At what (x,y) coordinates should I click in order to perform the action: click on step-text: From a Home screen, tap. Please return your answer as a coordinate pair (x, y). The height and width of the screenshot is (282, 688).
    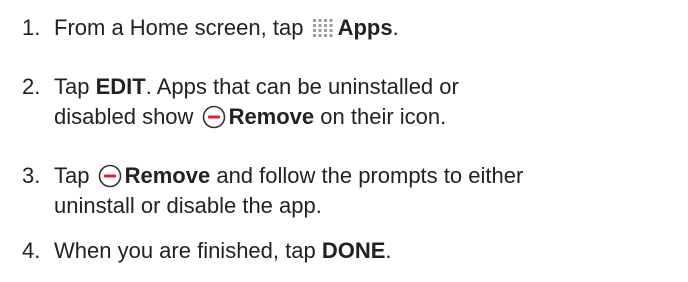
    Looking at the image, I should click on (179, 27).